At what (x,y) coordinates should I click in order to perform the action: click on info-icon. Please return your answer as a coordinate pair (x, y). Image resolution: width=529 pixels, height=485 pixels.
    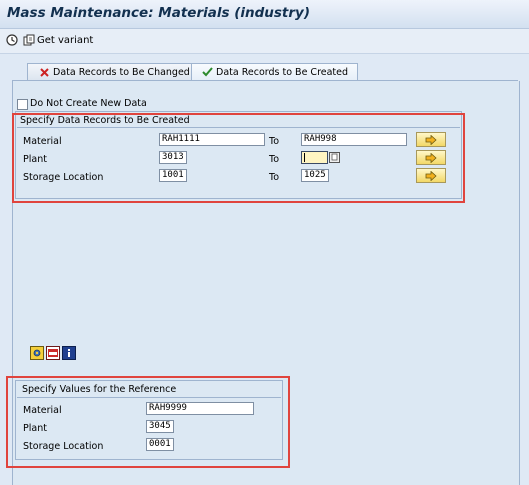
    Looking at the image, I should click on (69, 353).